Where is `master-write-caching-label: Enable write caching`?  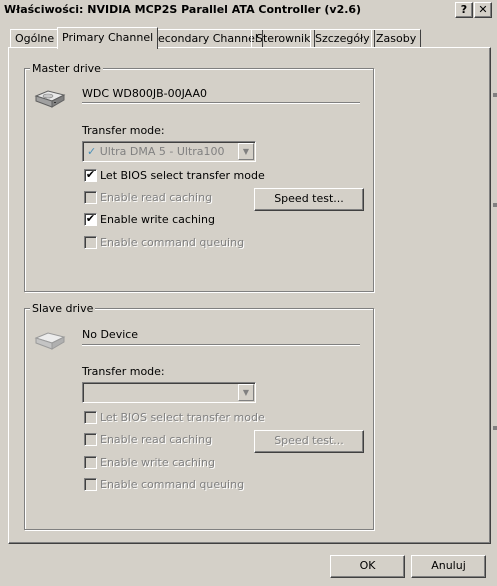 master-write-caching-label: Enable write caching is located at coordinates (157, 219).